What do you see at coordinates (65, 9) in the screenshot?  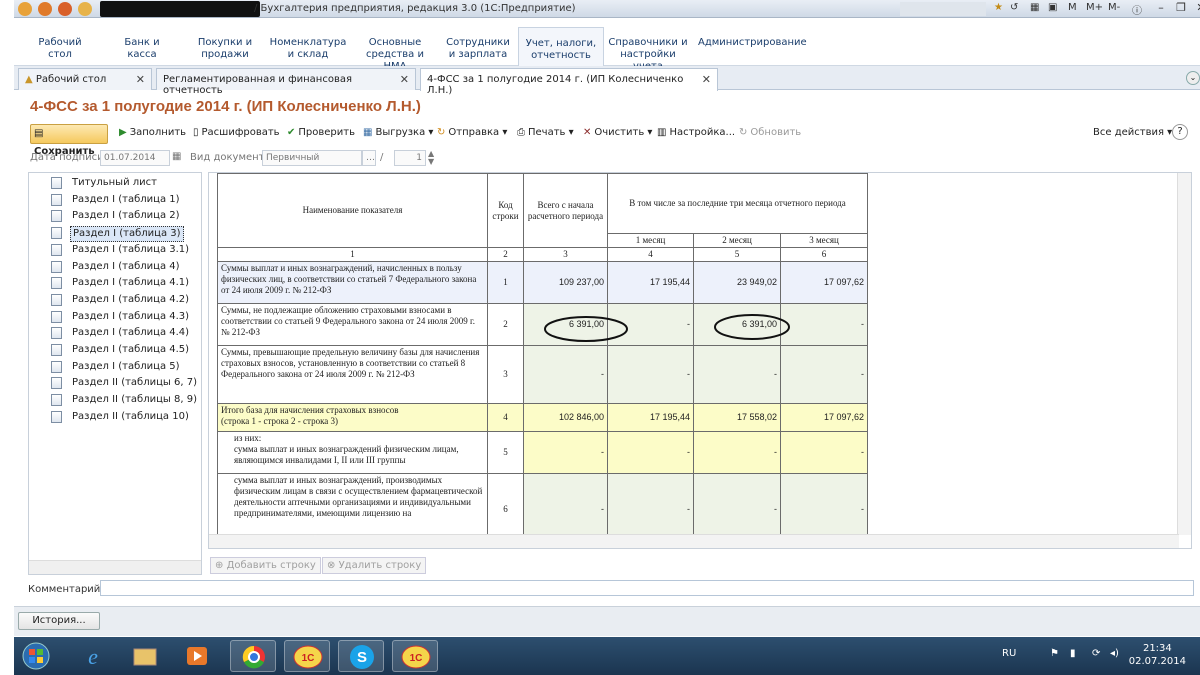 I see `back-icon` at bounding box center [65, 9].